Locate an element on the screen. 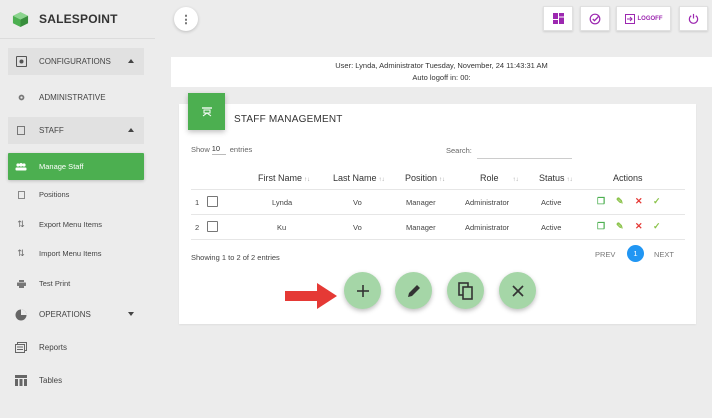  col-header-role: Role ↑↓ is located at coordinates (499, 178).